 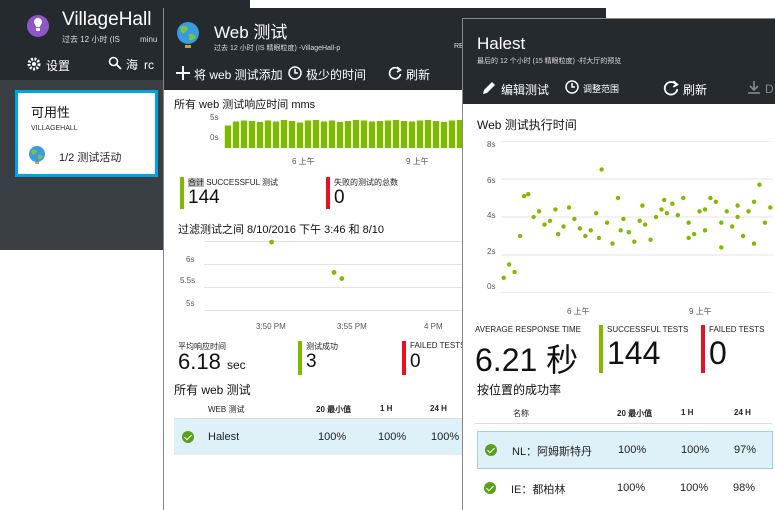 What do you see at coordinates (491, 251) in the screenshot?
I see `chart3-ytick: 2s` at bounding box center [491, 251].